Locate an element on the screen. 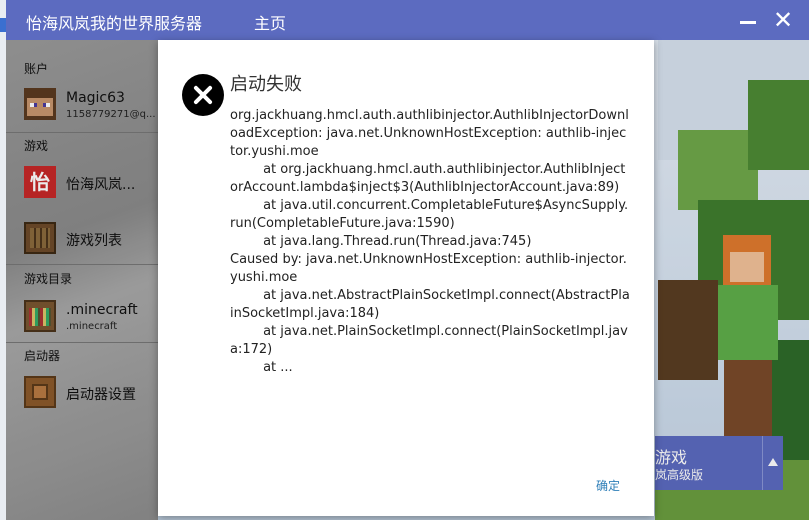 This screenshot has height=520, width=809. title-bar: 怡海风岚我的世界服务器 主页 ✕ is located at coordinates (407, 20).